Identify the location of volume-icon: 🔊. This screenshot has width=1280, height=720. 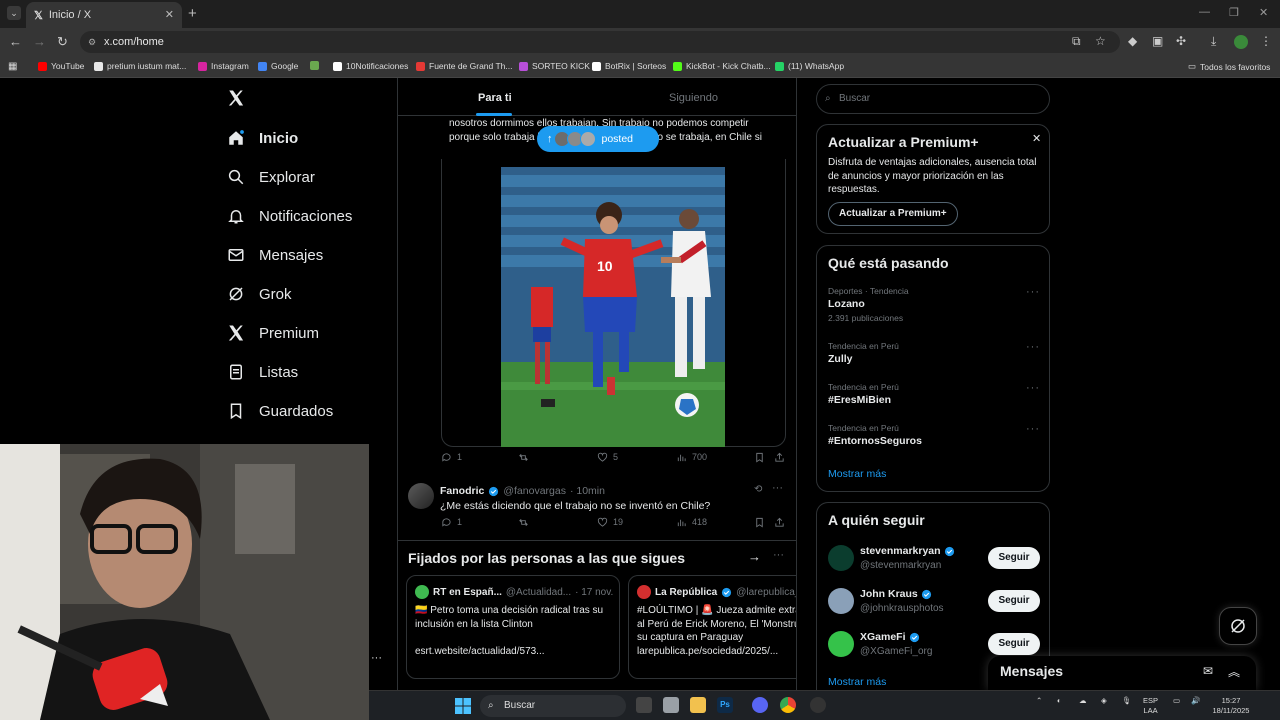
(1195, 701).